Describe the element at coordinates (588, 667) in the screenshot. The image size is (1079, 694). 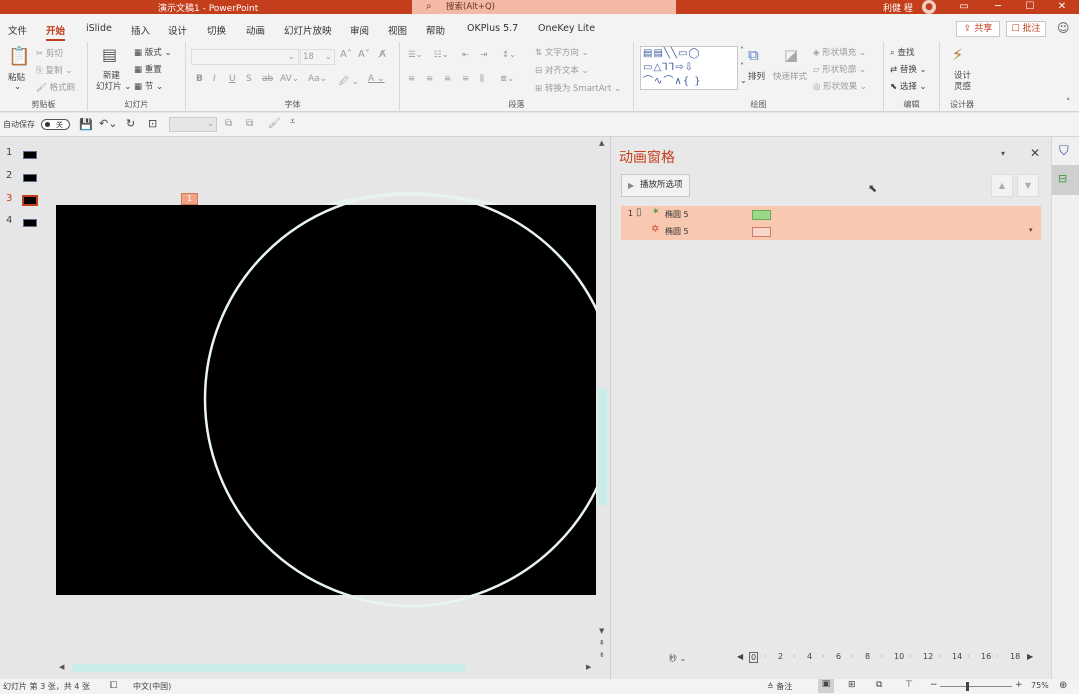
I see `scroll-right-icon: ▶` at that location.